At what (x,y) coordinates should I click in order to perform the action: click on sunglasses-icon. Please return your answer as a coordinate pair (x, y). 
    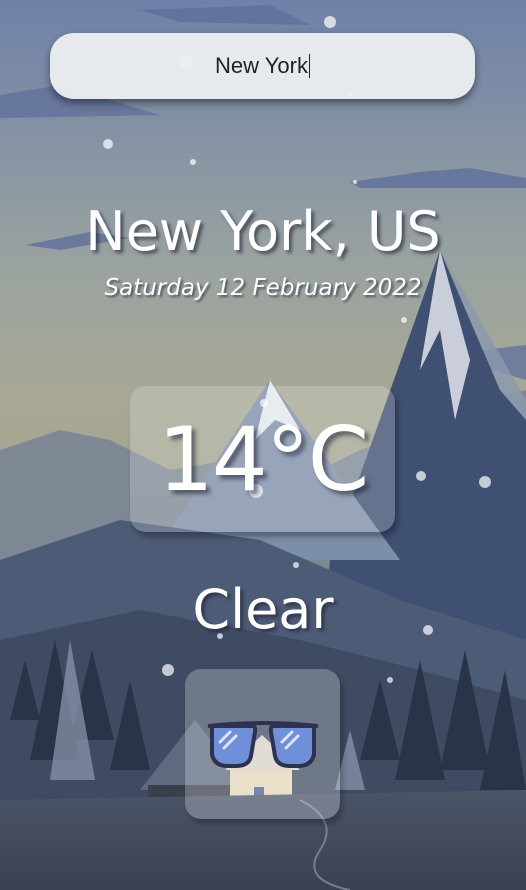
    Looking at the image, I should click on (262, 744).